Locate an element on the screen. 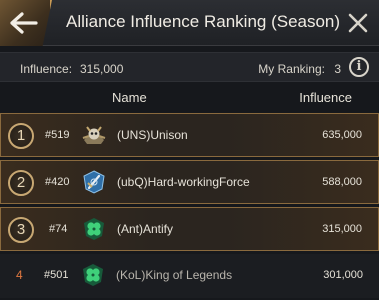  page-title: Alliance Influence Ranking (Season) is located at coordinates (203, 21).